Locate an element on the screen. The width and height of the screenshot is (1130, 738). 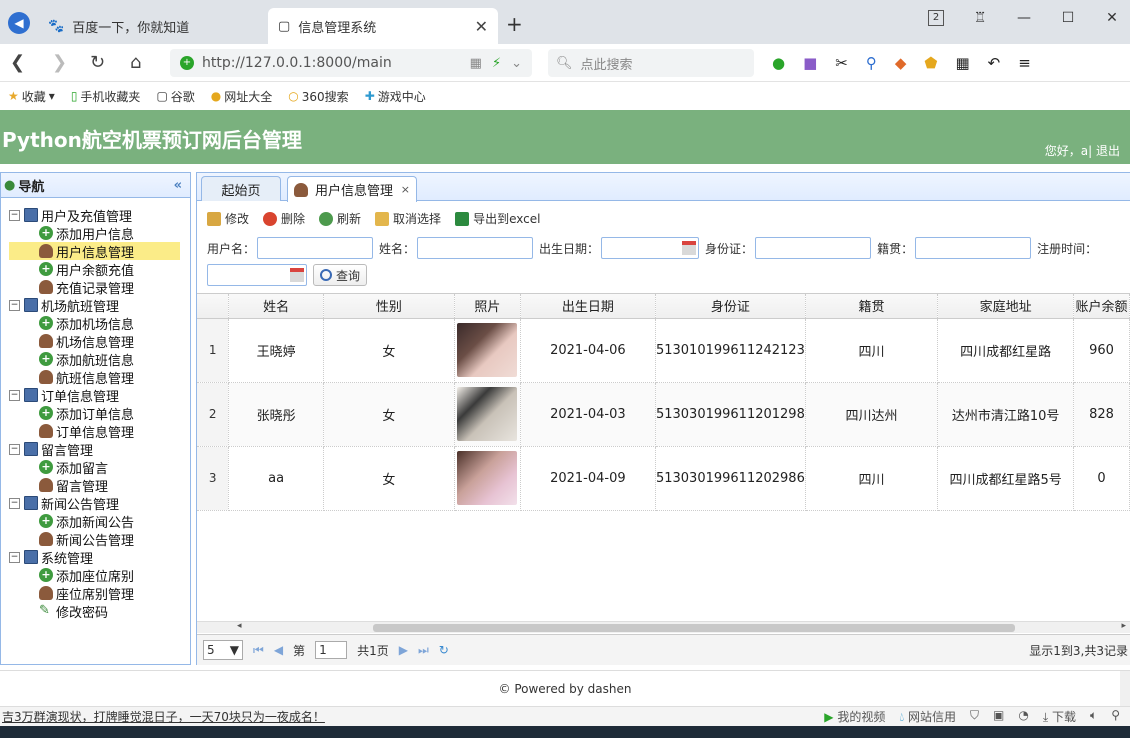
sidebar-item: 用户信息管理 is located at coordinates (94, 251).